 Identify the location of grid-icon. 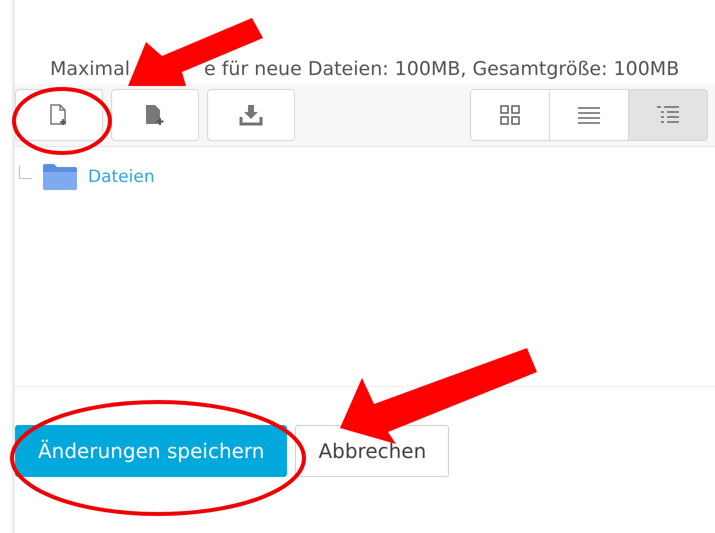
(510, 115).